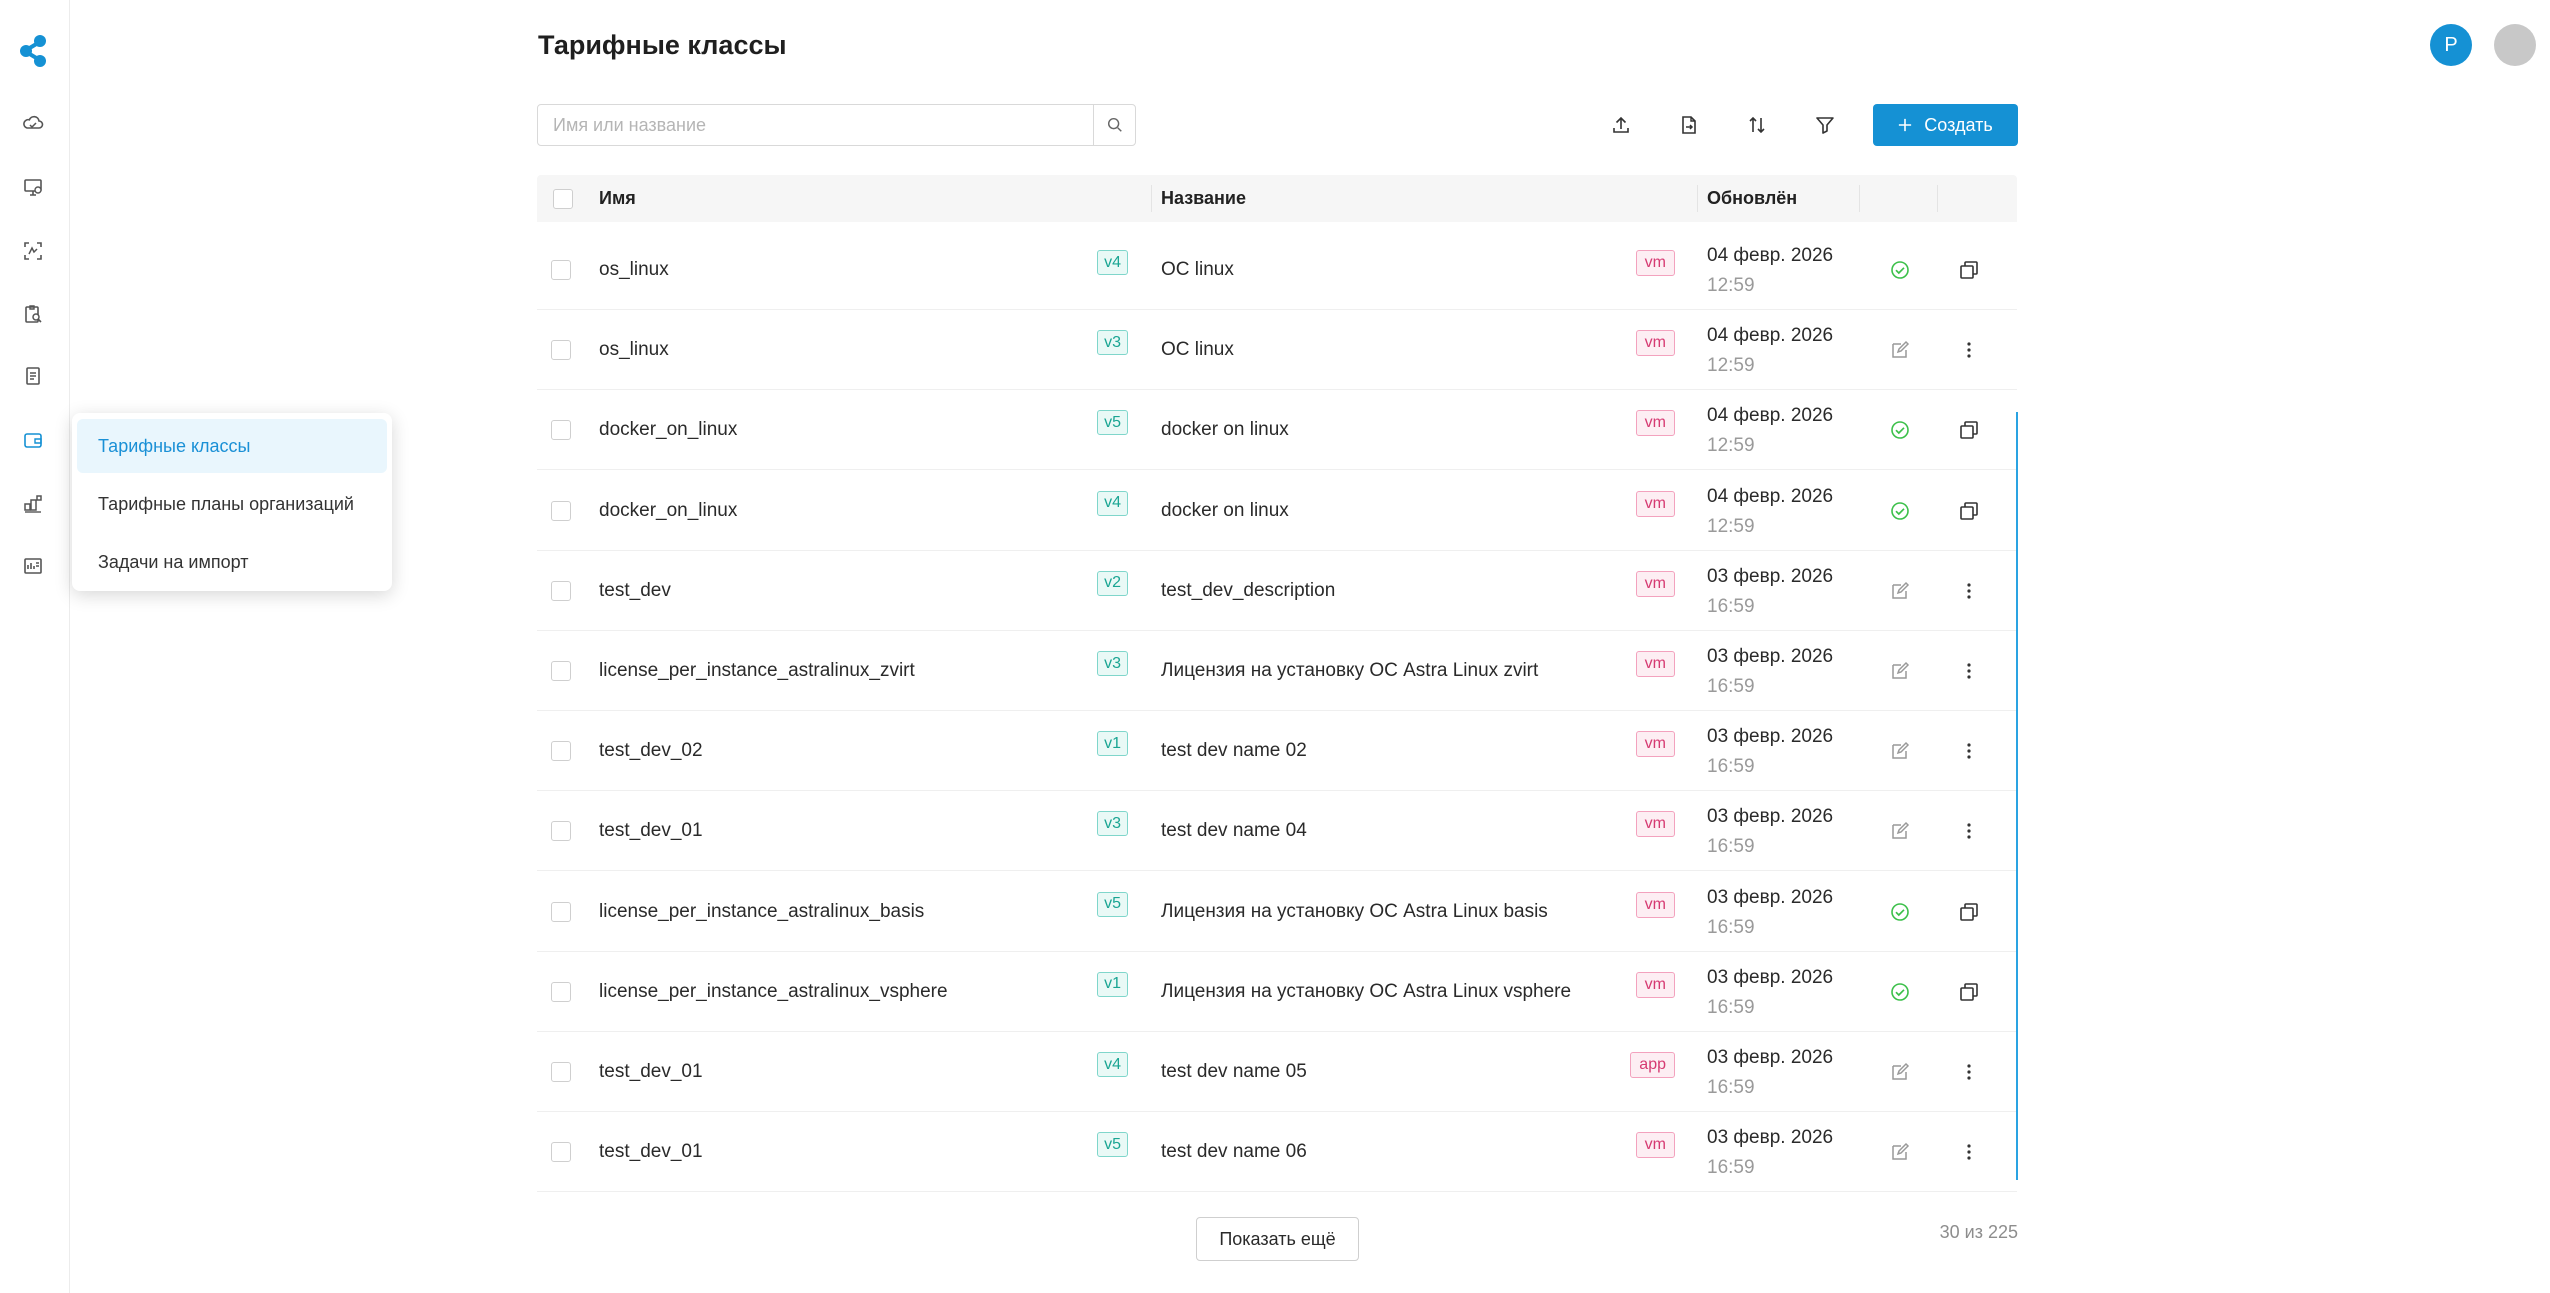 The height and width of the screenshot is (1293, 2550). I want to click on menu-item-tariff-classes: Тарифные классы, so click(232, 446).